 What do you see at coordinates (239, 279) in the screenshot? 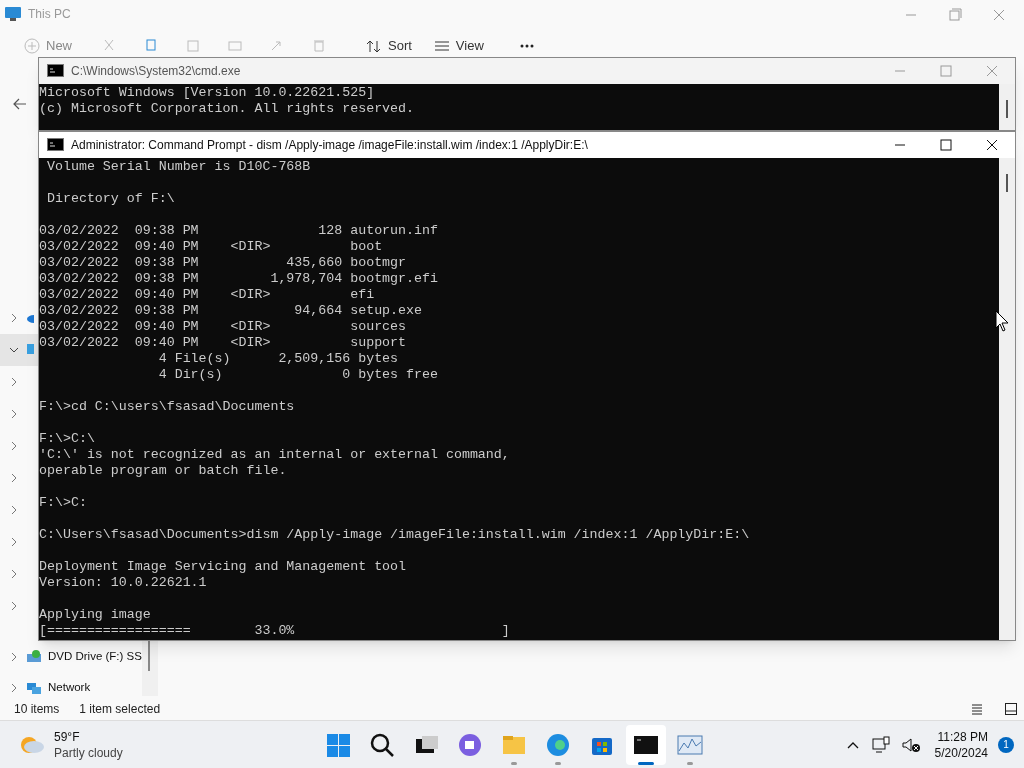
I see `console-line: 03/02/2022 09:38 PM 1,978,704 bootmgr.efi` at bounding box center [239, 279].